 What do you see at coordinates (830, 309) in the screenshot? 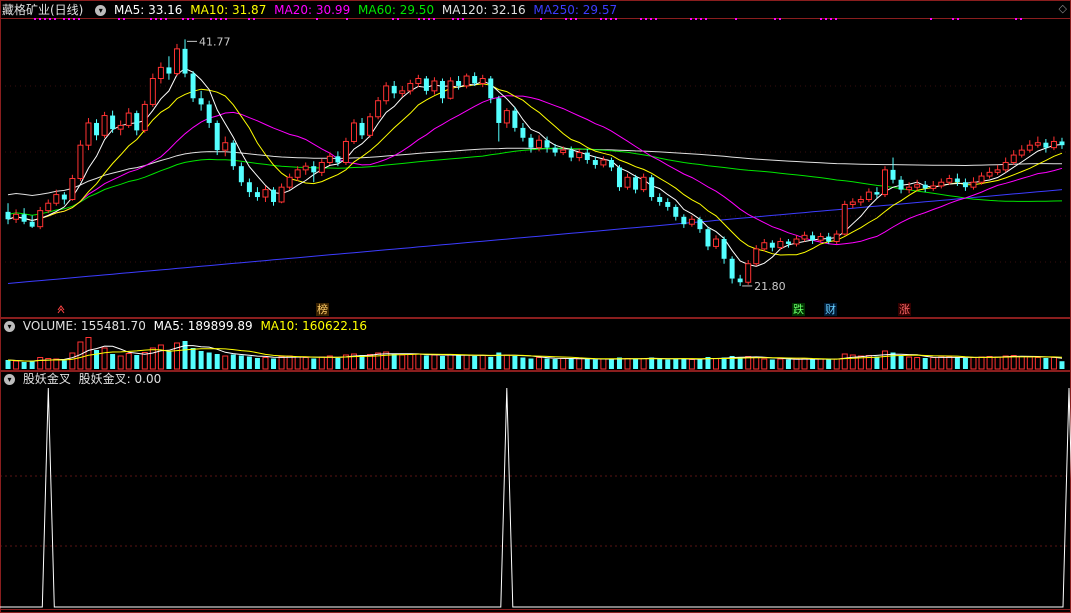
I see `event-flag-finance: 财` at bounding box center [830, 309].